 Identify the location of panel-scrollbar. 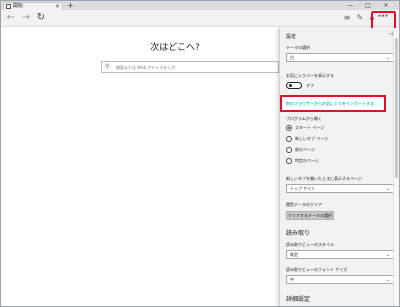
(396, 167).